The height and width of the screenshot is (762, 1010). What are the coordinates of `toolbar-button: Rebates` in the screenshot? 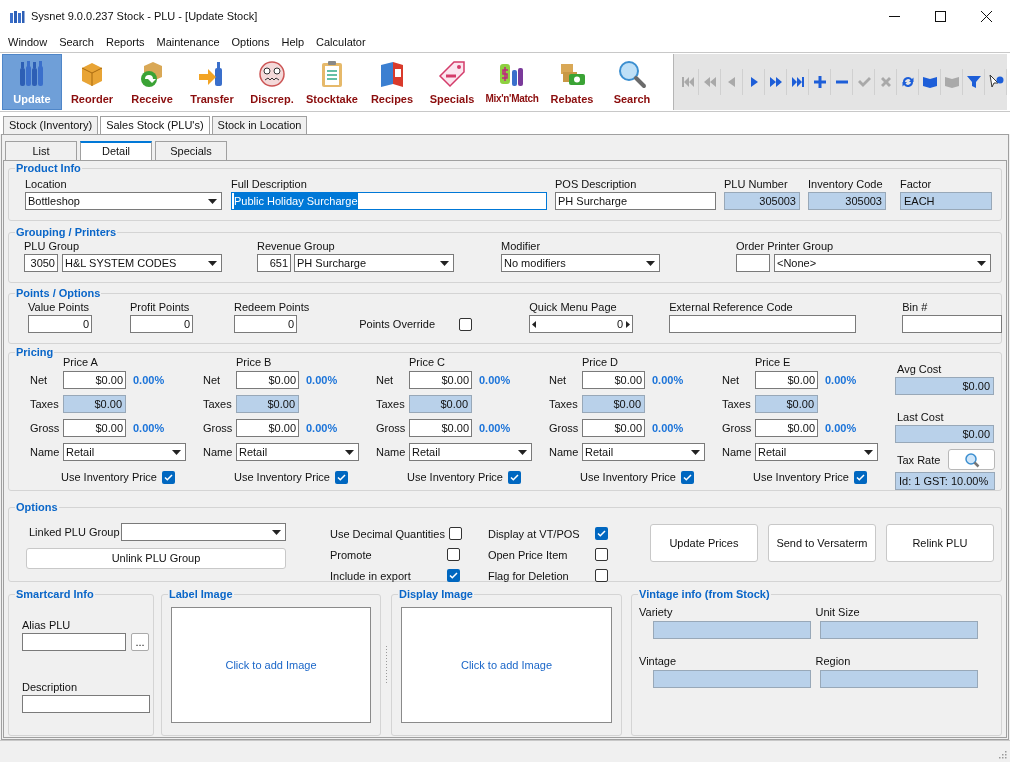 It's located at (572, 82).